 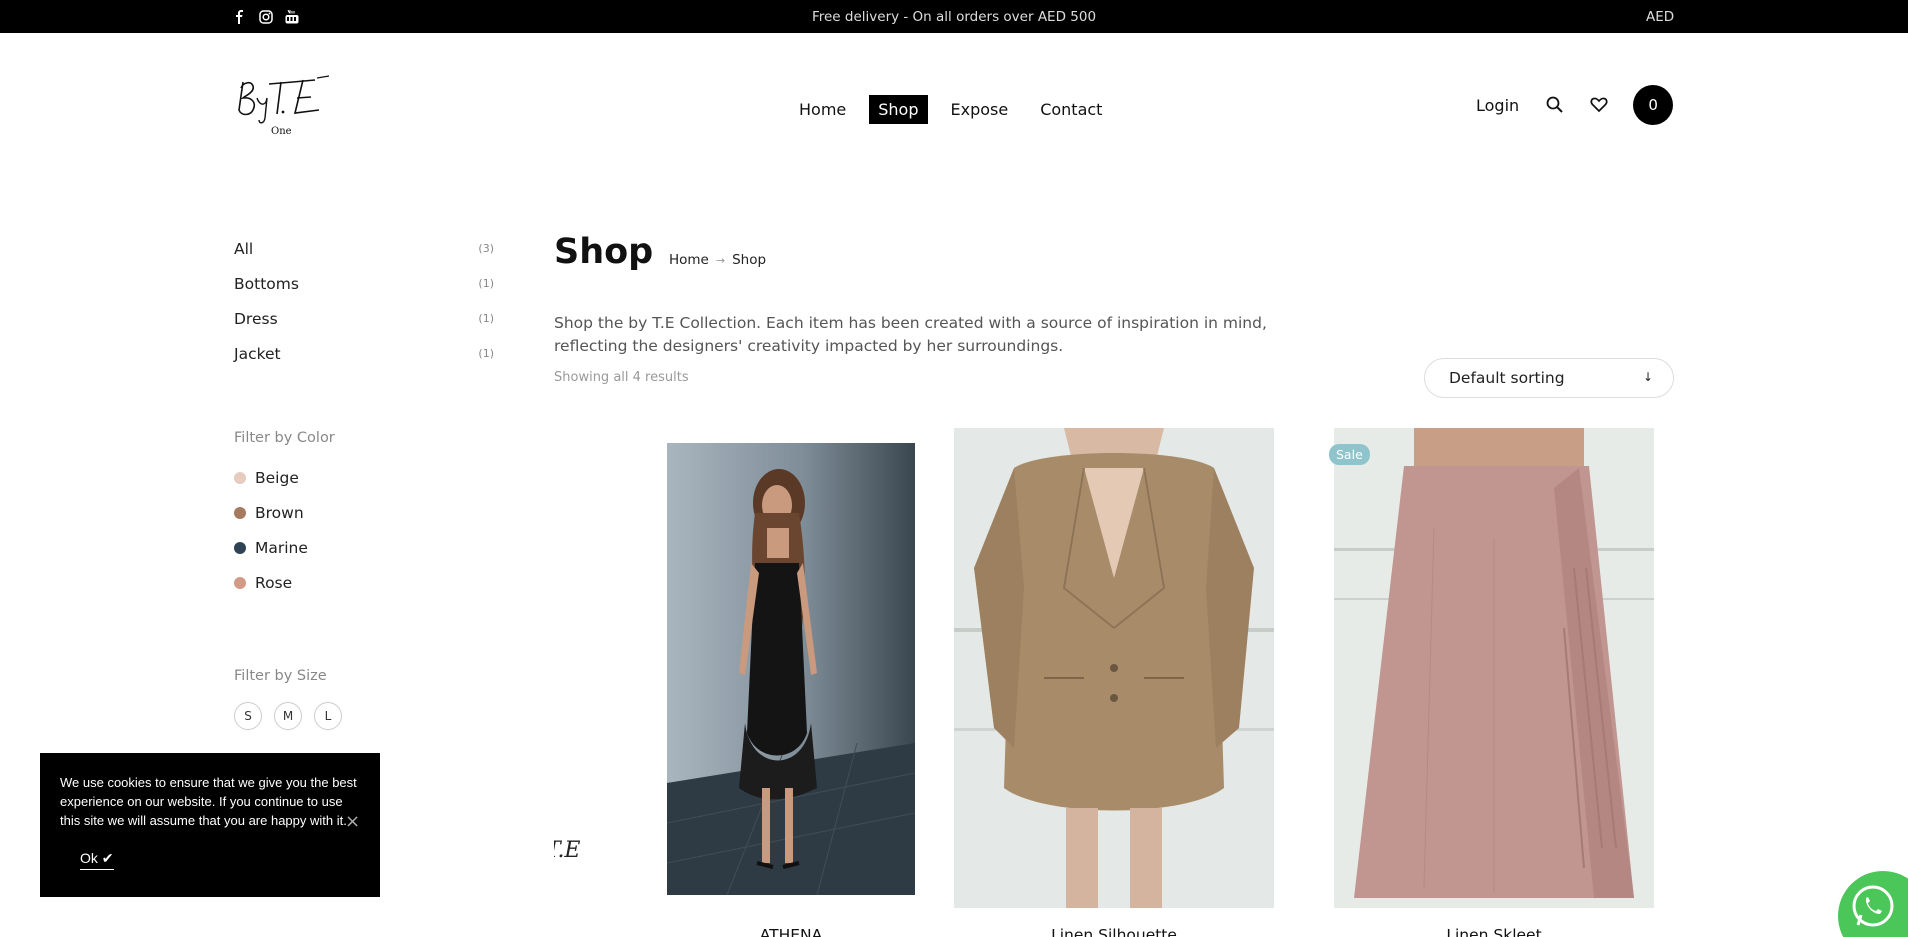 I want to click on category-label: Jacket, so click(x=257, y=354).